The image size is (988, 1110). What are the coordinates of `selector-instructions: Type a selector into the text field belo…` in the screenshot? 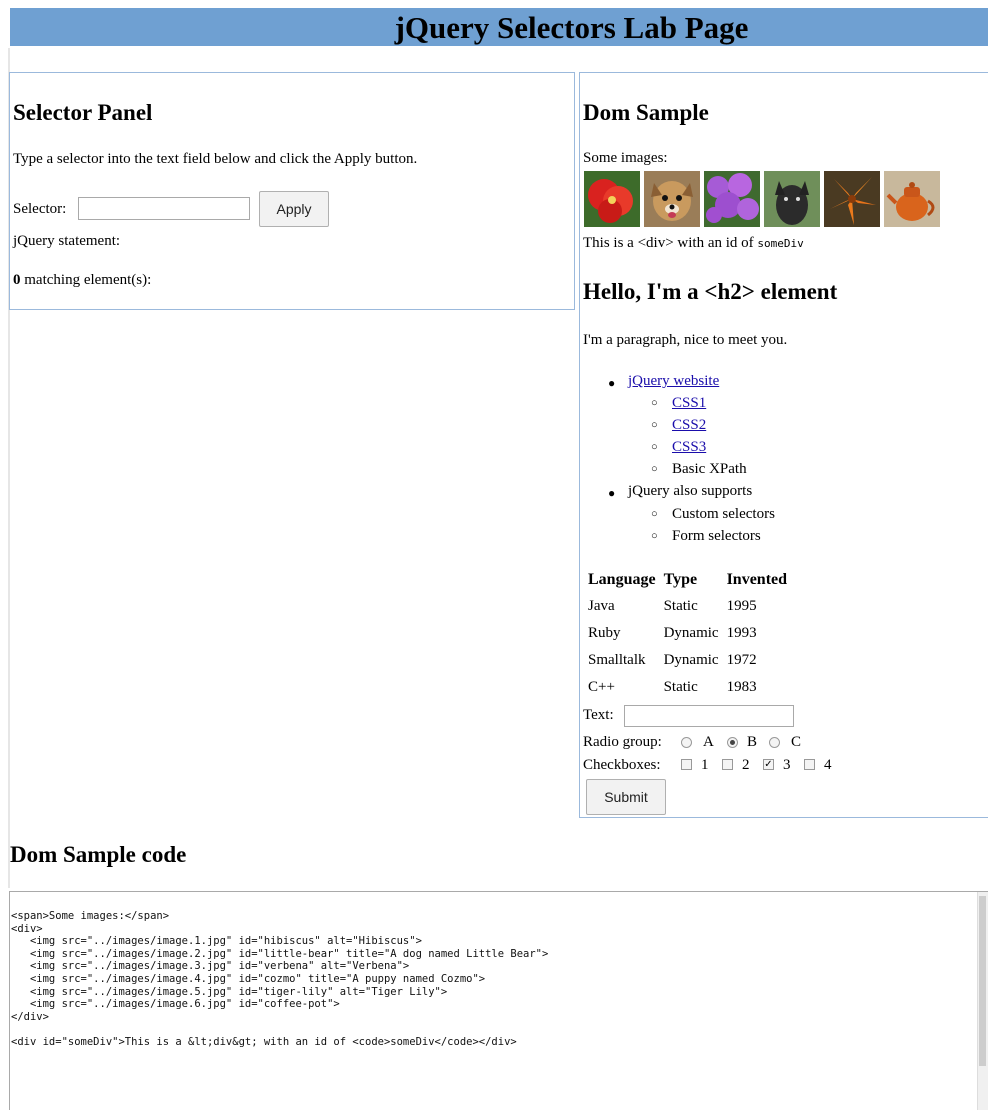 It's located at (215, 159).